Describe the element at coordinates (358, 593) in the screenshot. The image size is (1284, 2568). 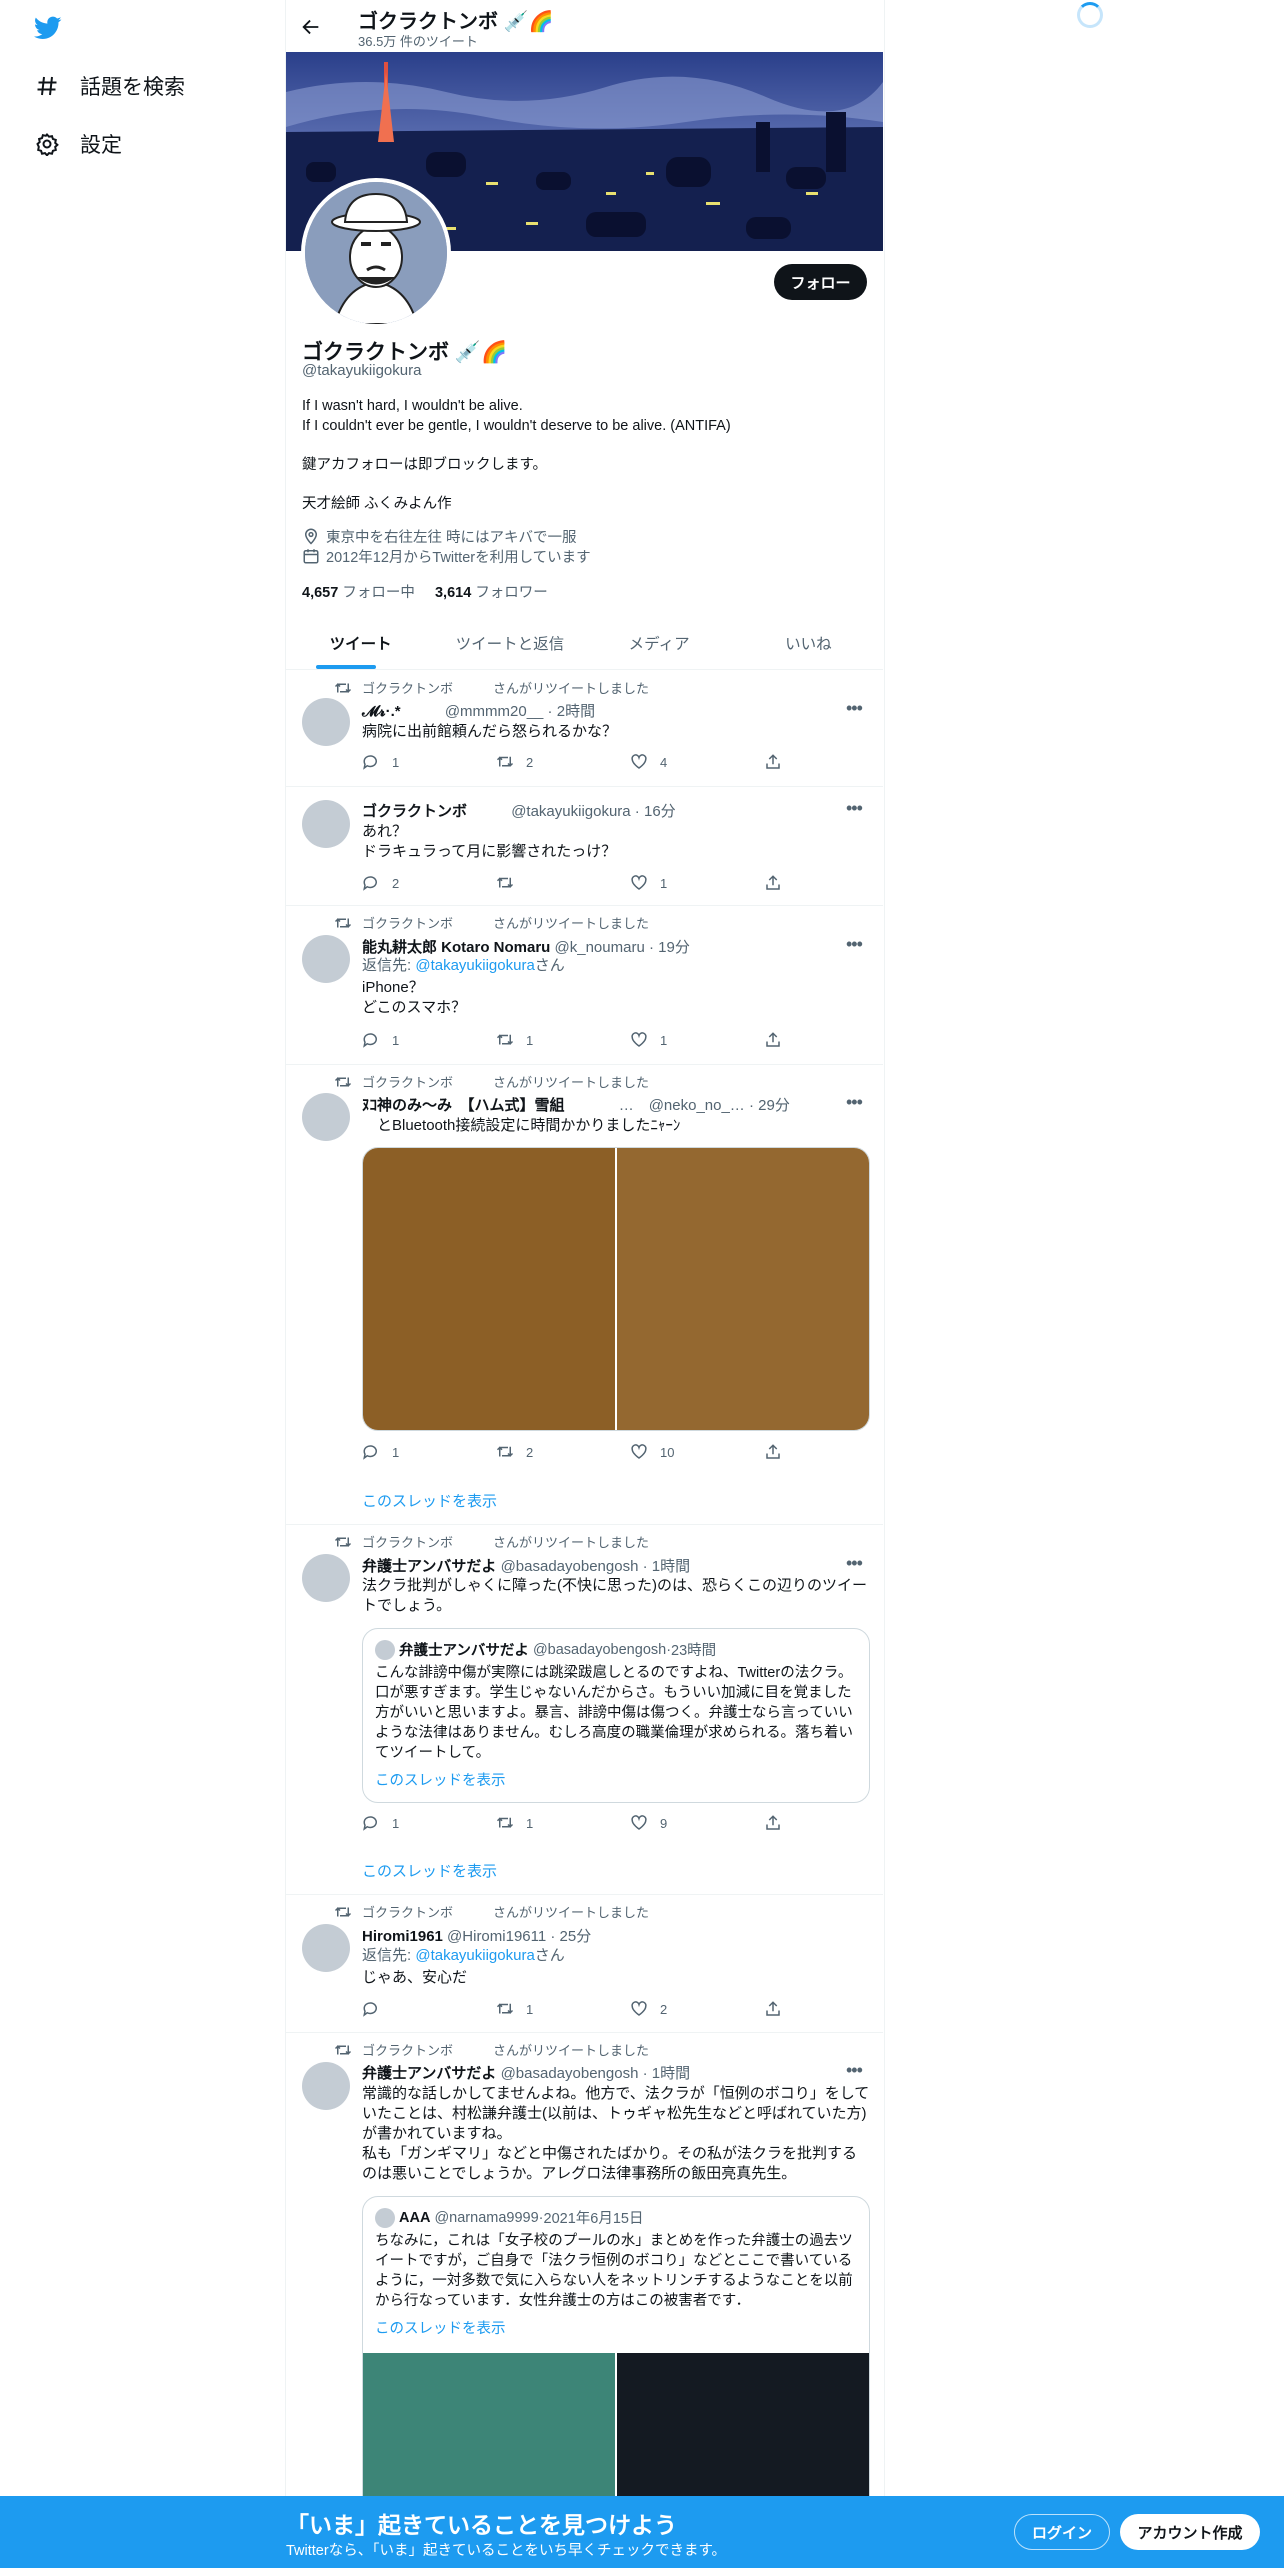
I see `following-link: 4,657 フォロー中` at that location.